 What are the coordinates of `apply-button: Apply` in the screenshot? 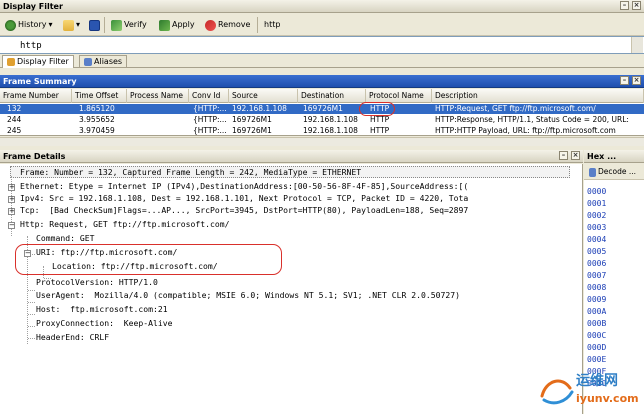 It's located at (177, 25).